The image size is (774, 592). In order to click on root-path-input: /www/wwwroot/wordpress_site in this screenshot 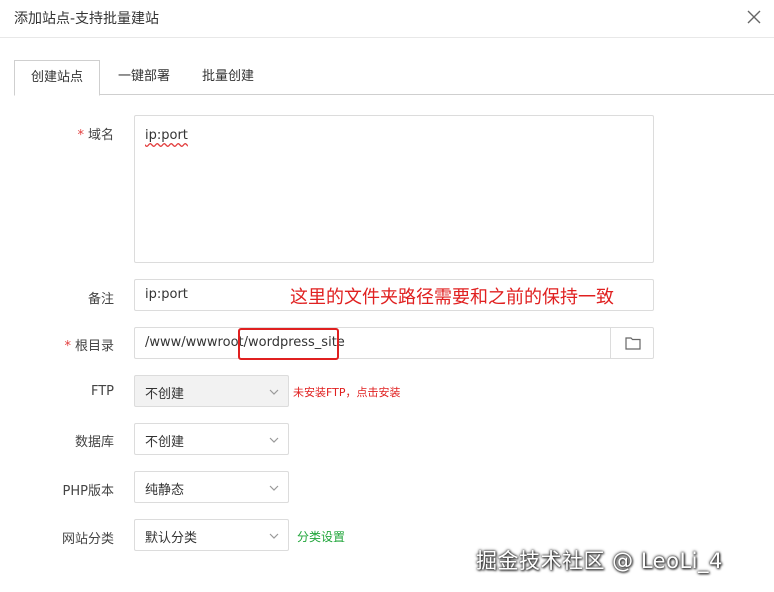, I will do `click(394, 343)`.